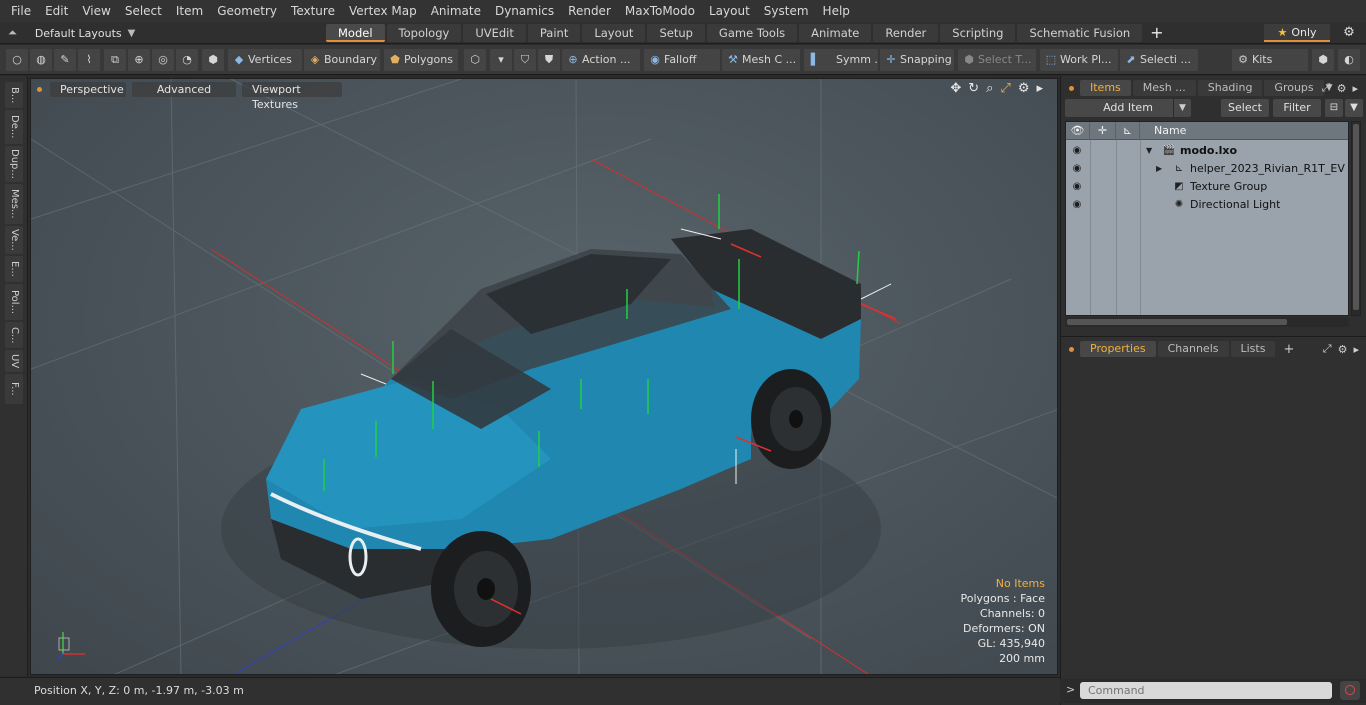 This screenshot has height=705, width=1366. What do you see at coordinates (614, 33) in the screenshot?
I see `tab-layout: Layout` at bounding box center [614, 33].